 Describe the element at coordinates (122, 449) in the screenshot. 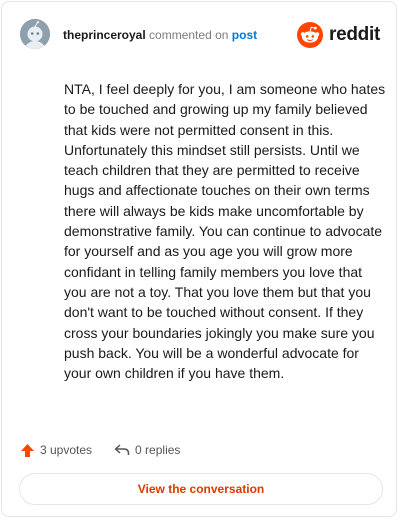

I see `reply-arrow-icon` at that location.